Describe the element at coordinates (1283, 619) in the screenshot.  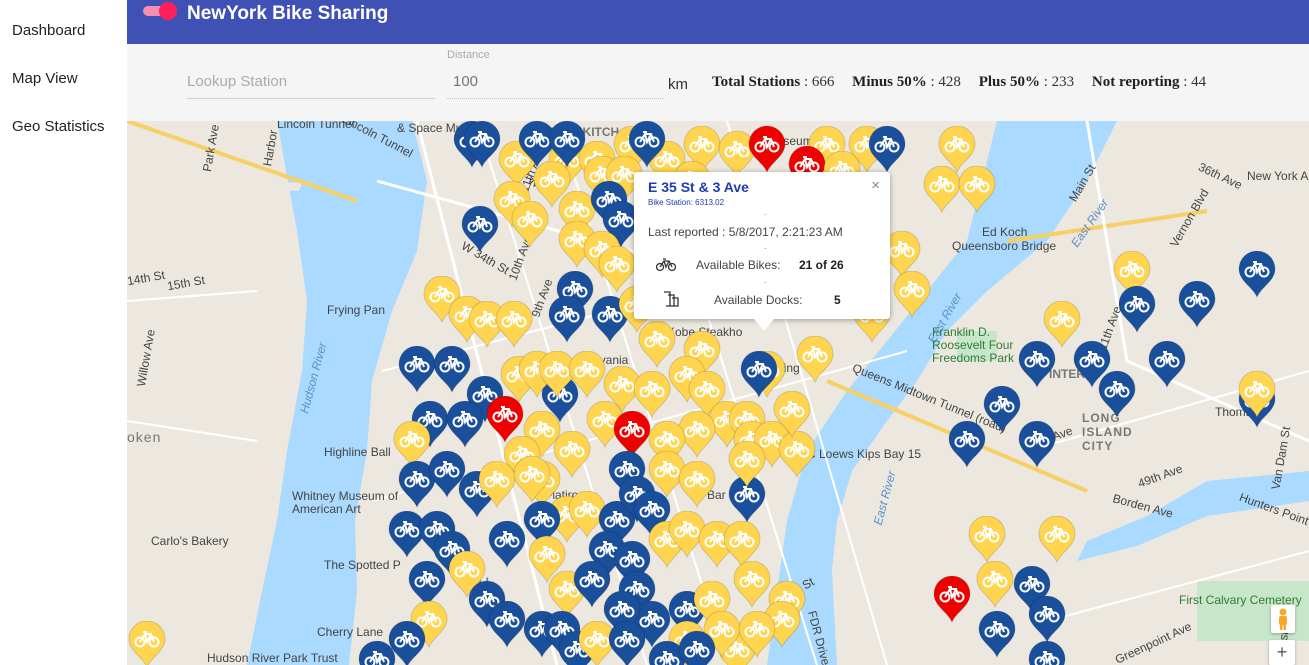
I see `street-view-pegman-icon` at that location.